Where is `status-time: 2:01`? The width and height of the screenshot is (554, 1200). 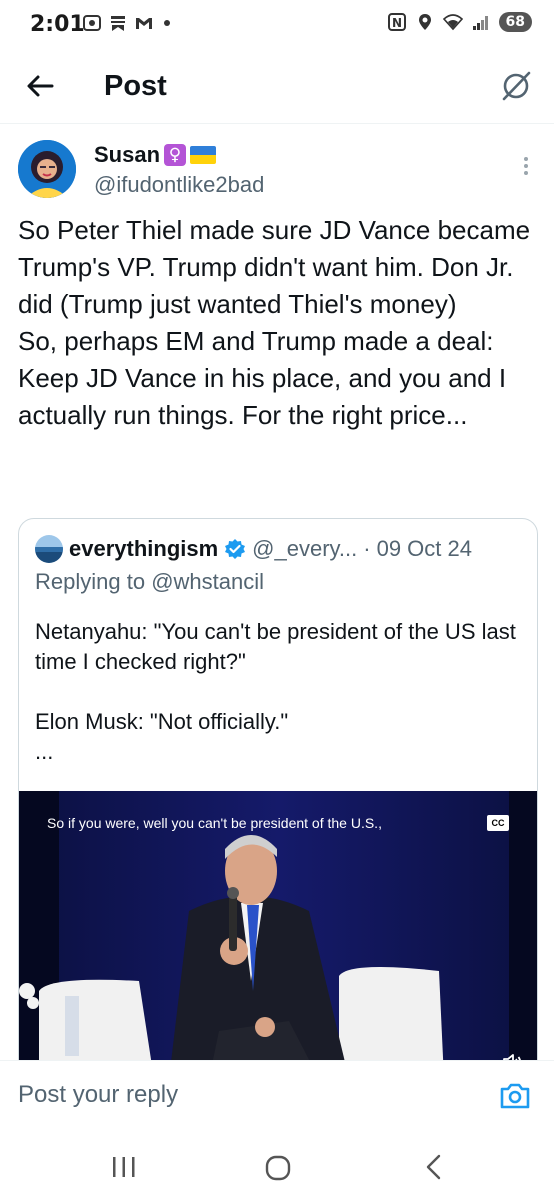
status-time: 2:01 is located at coordinates (57, 24).